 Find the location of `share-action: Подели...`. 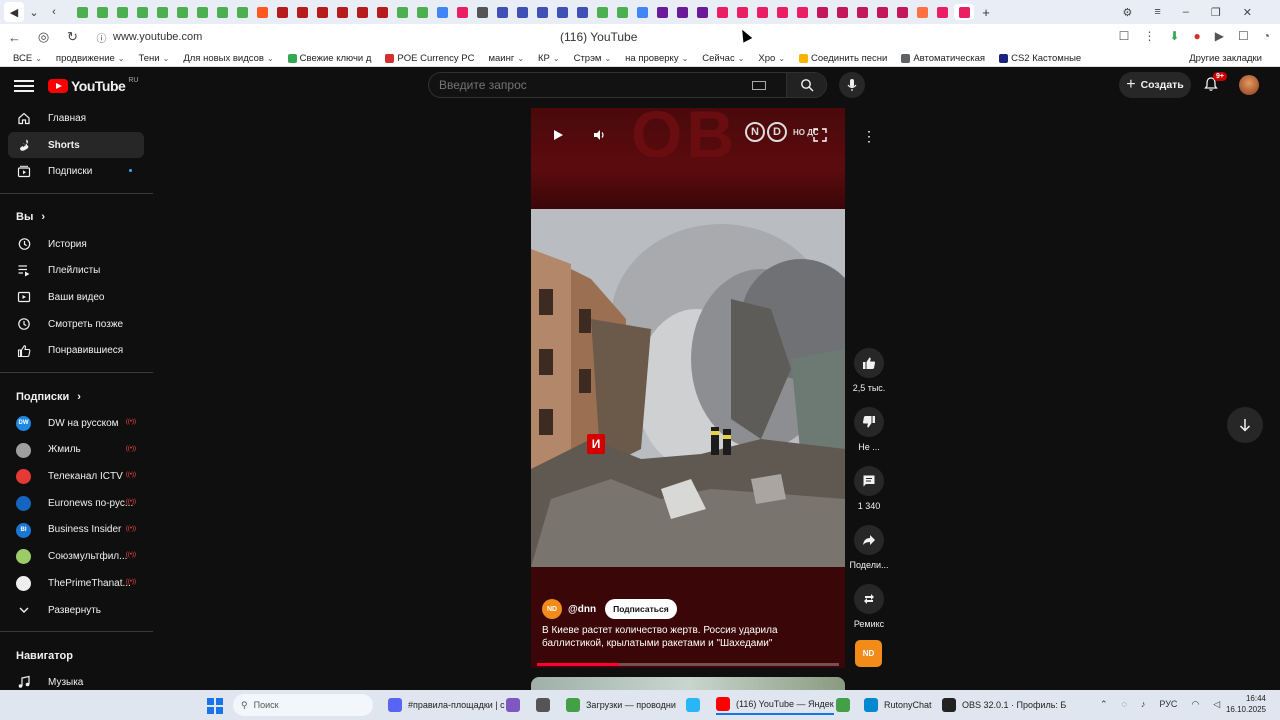

share-action: Подели... is located at coordinates (869, 547).